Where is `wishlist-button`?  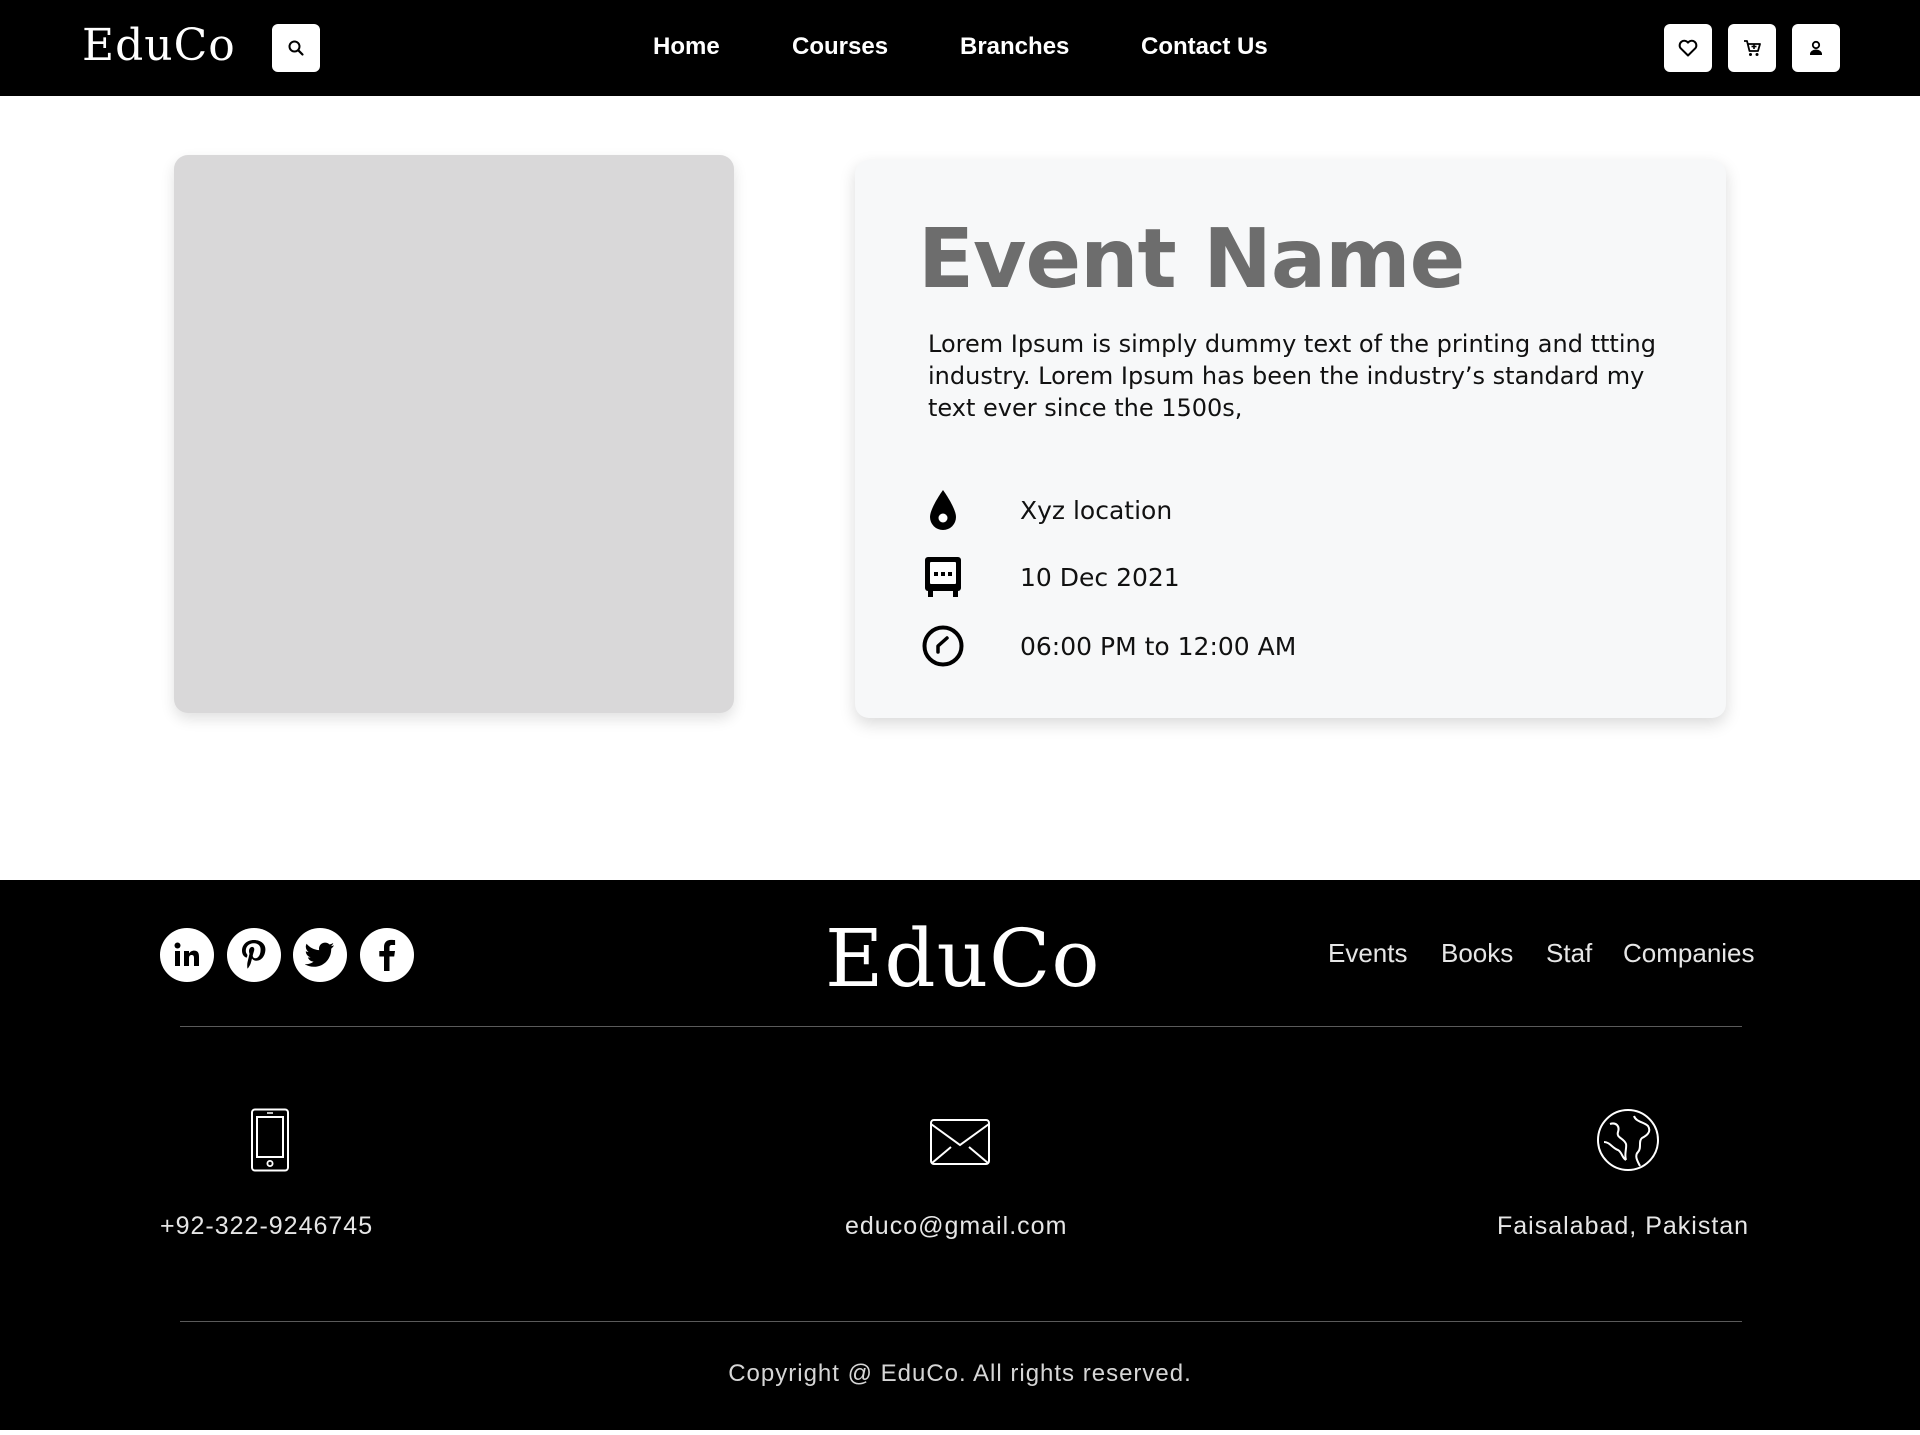 wishlist-button is located at coordinates (1688, 48).